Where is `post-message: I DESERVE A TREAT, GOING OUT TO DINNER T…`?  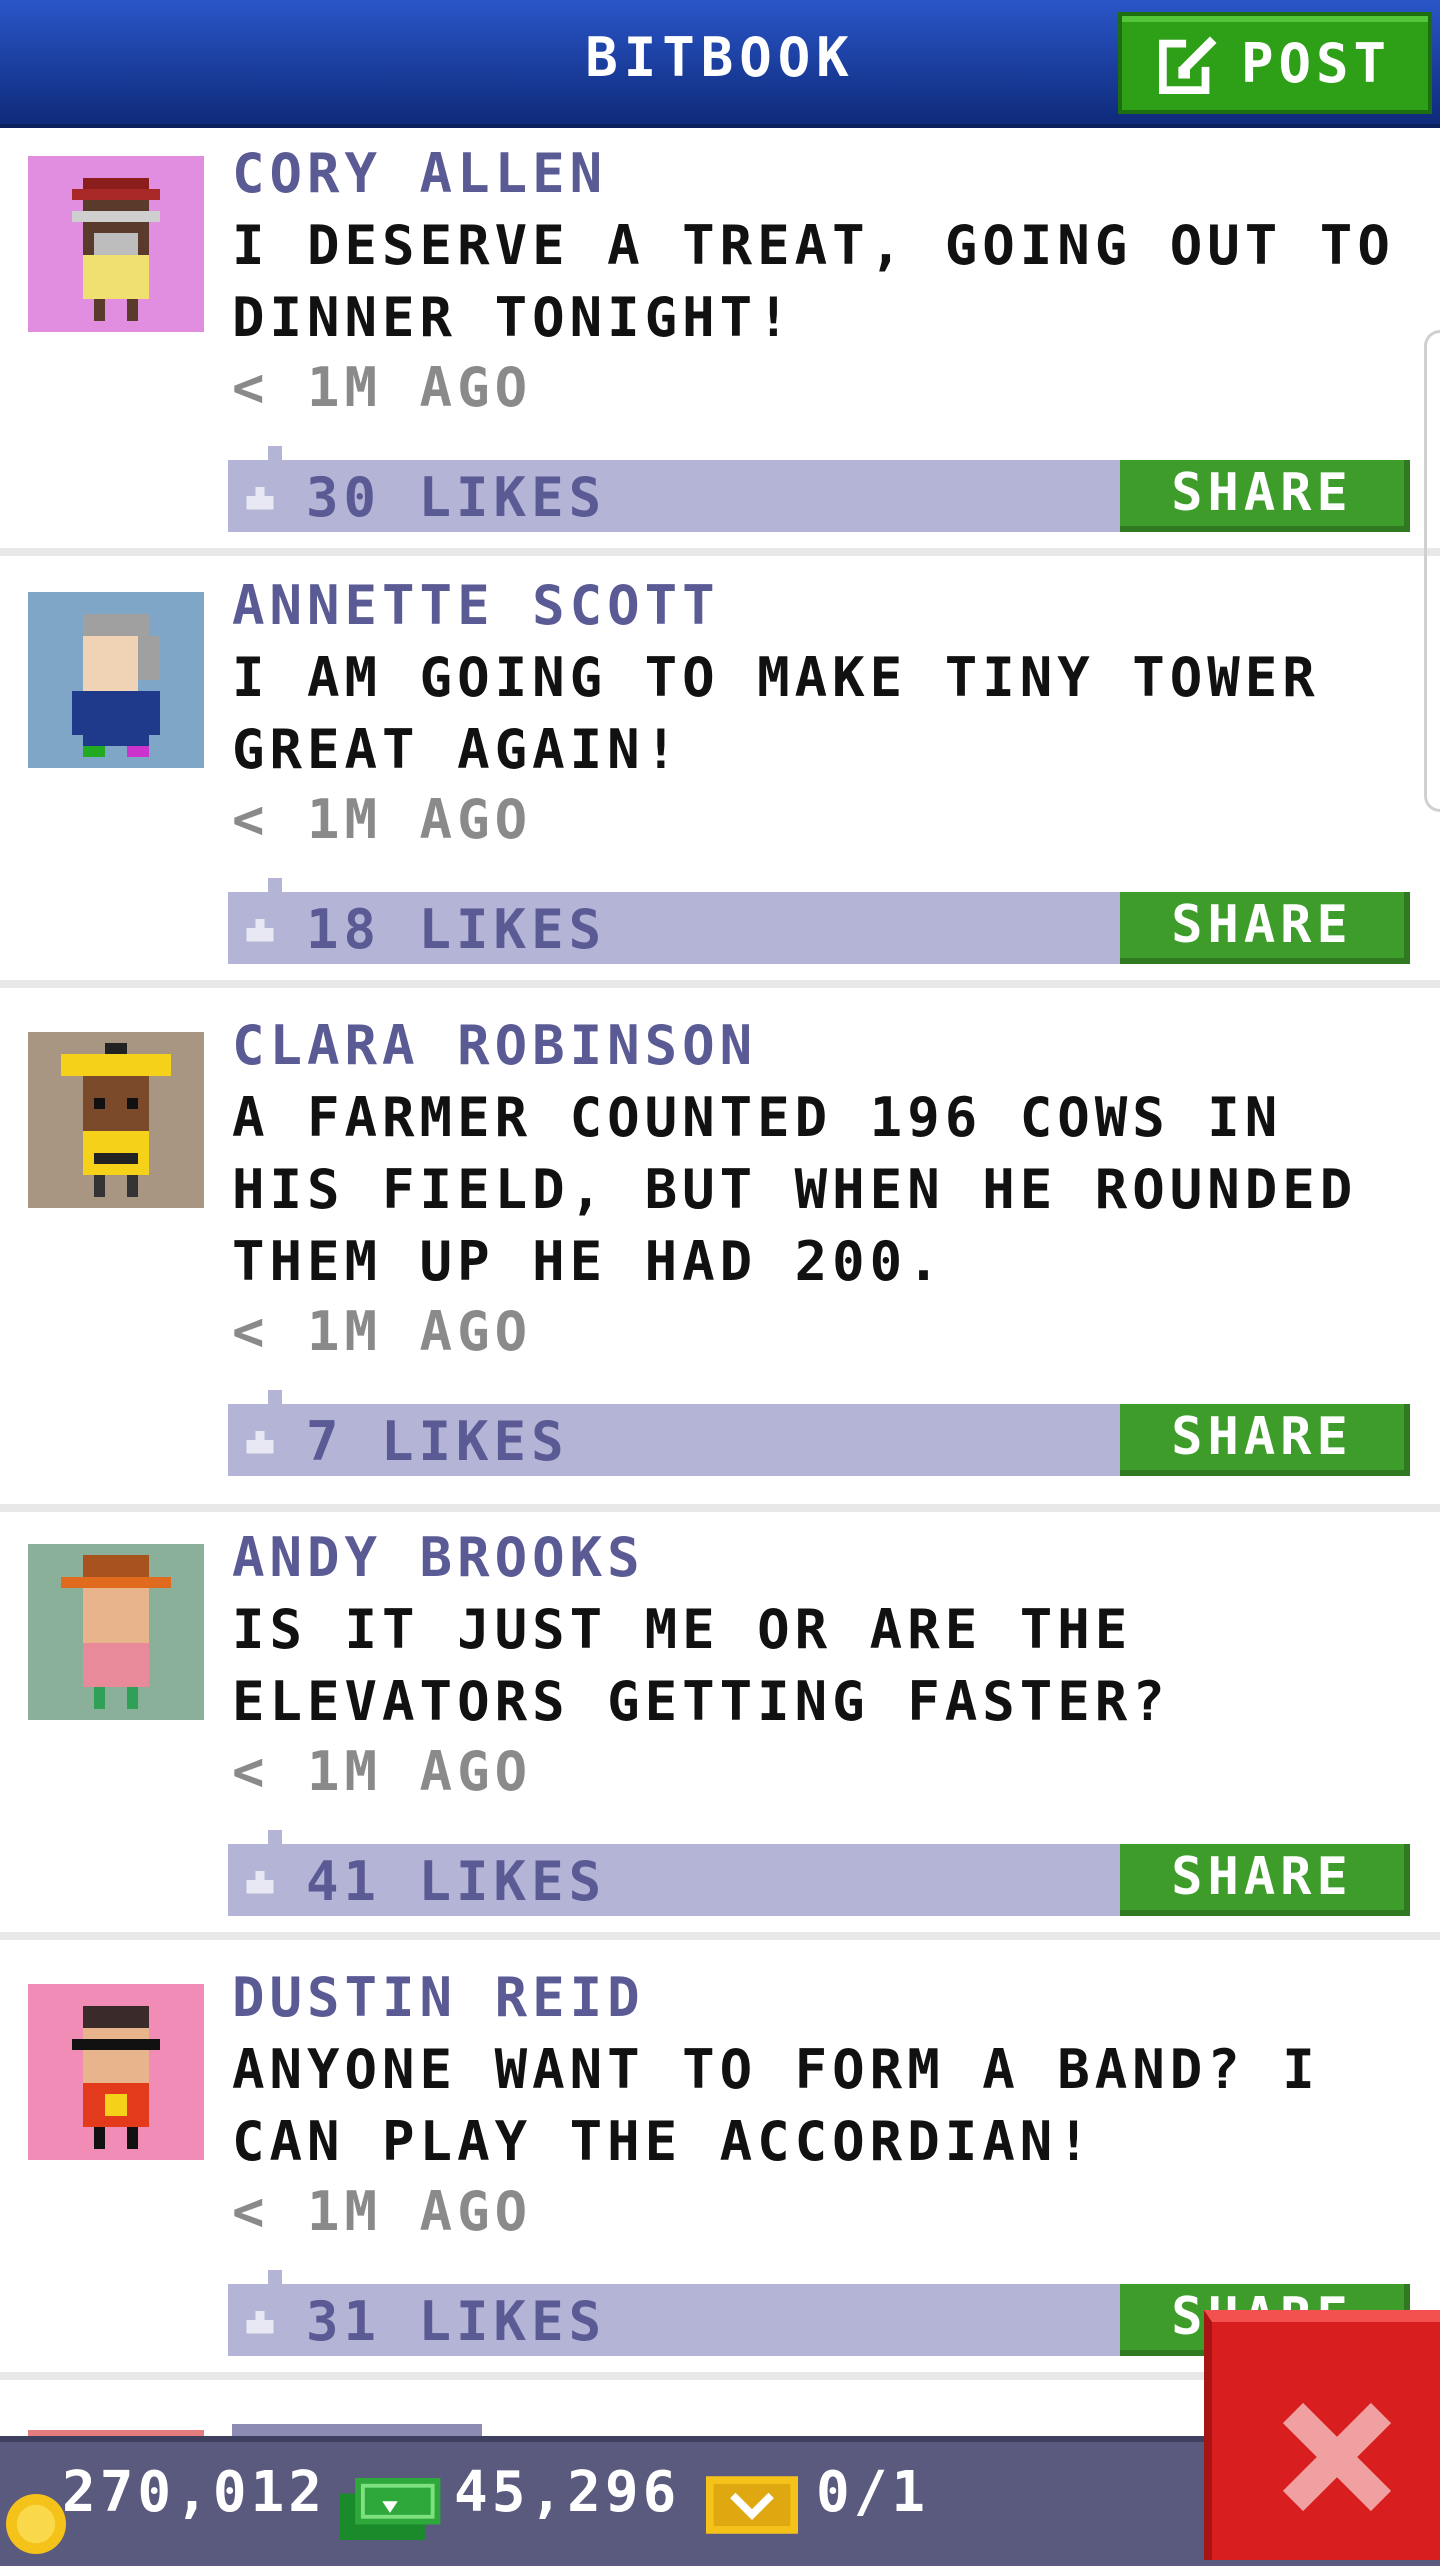
post-message: I DESERVE A TREAT, GOING OUT TO DINNER T… is located at coordinates (813, 281).